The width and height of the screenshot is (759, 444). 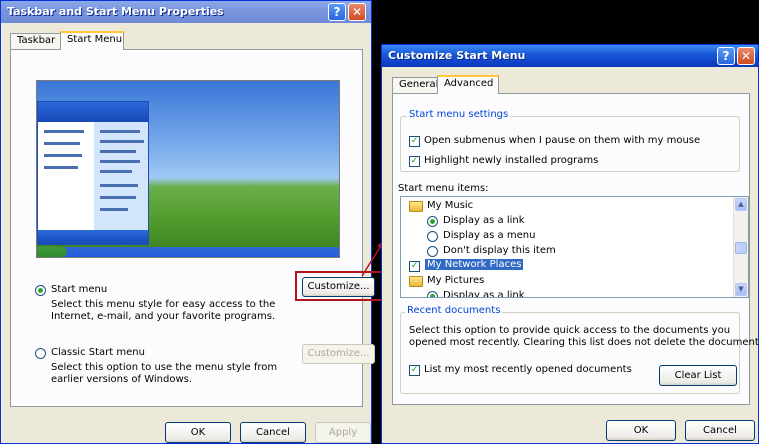 I want to click on list-item-display-link: Display as a link, so click(x=484, y=220).